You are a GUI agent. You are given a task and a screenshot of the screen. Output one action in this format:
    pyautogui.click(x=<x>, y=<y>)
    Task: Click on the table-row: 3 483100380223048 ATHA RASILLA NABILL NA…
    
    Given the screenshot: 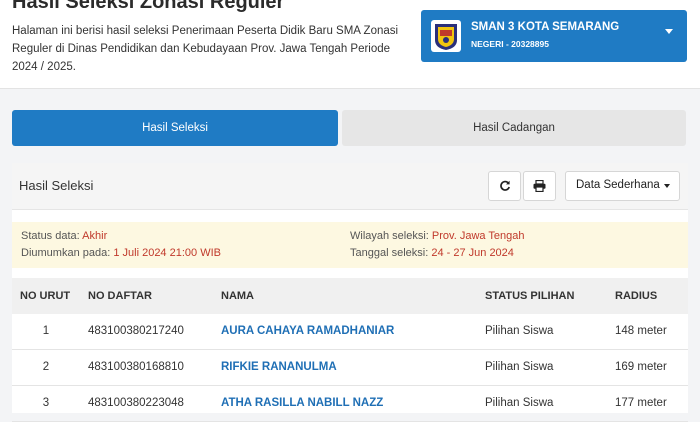 What is the action you would take?
    pyautogui.click(x=350, y=404)
    